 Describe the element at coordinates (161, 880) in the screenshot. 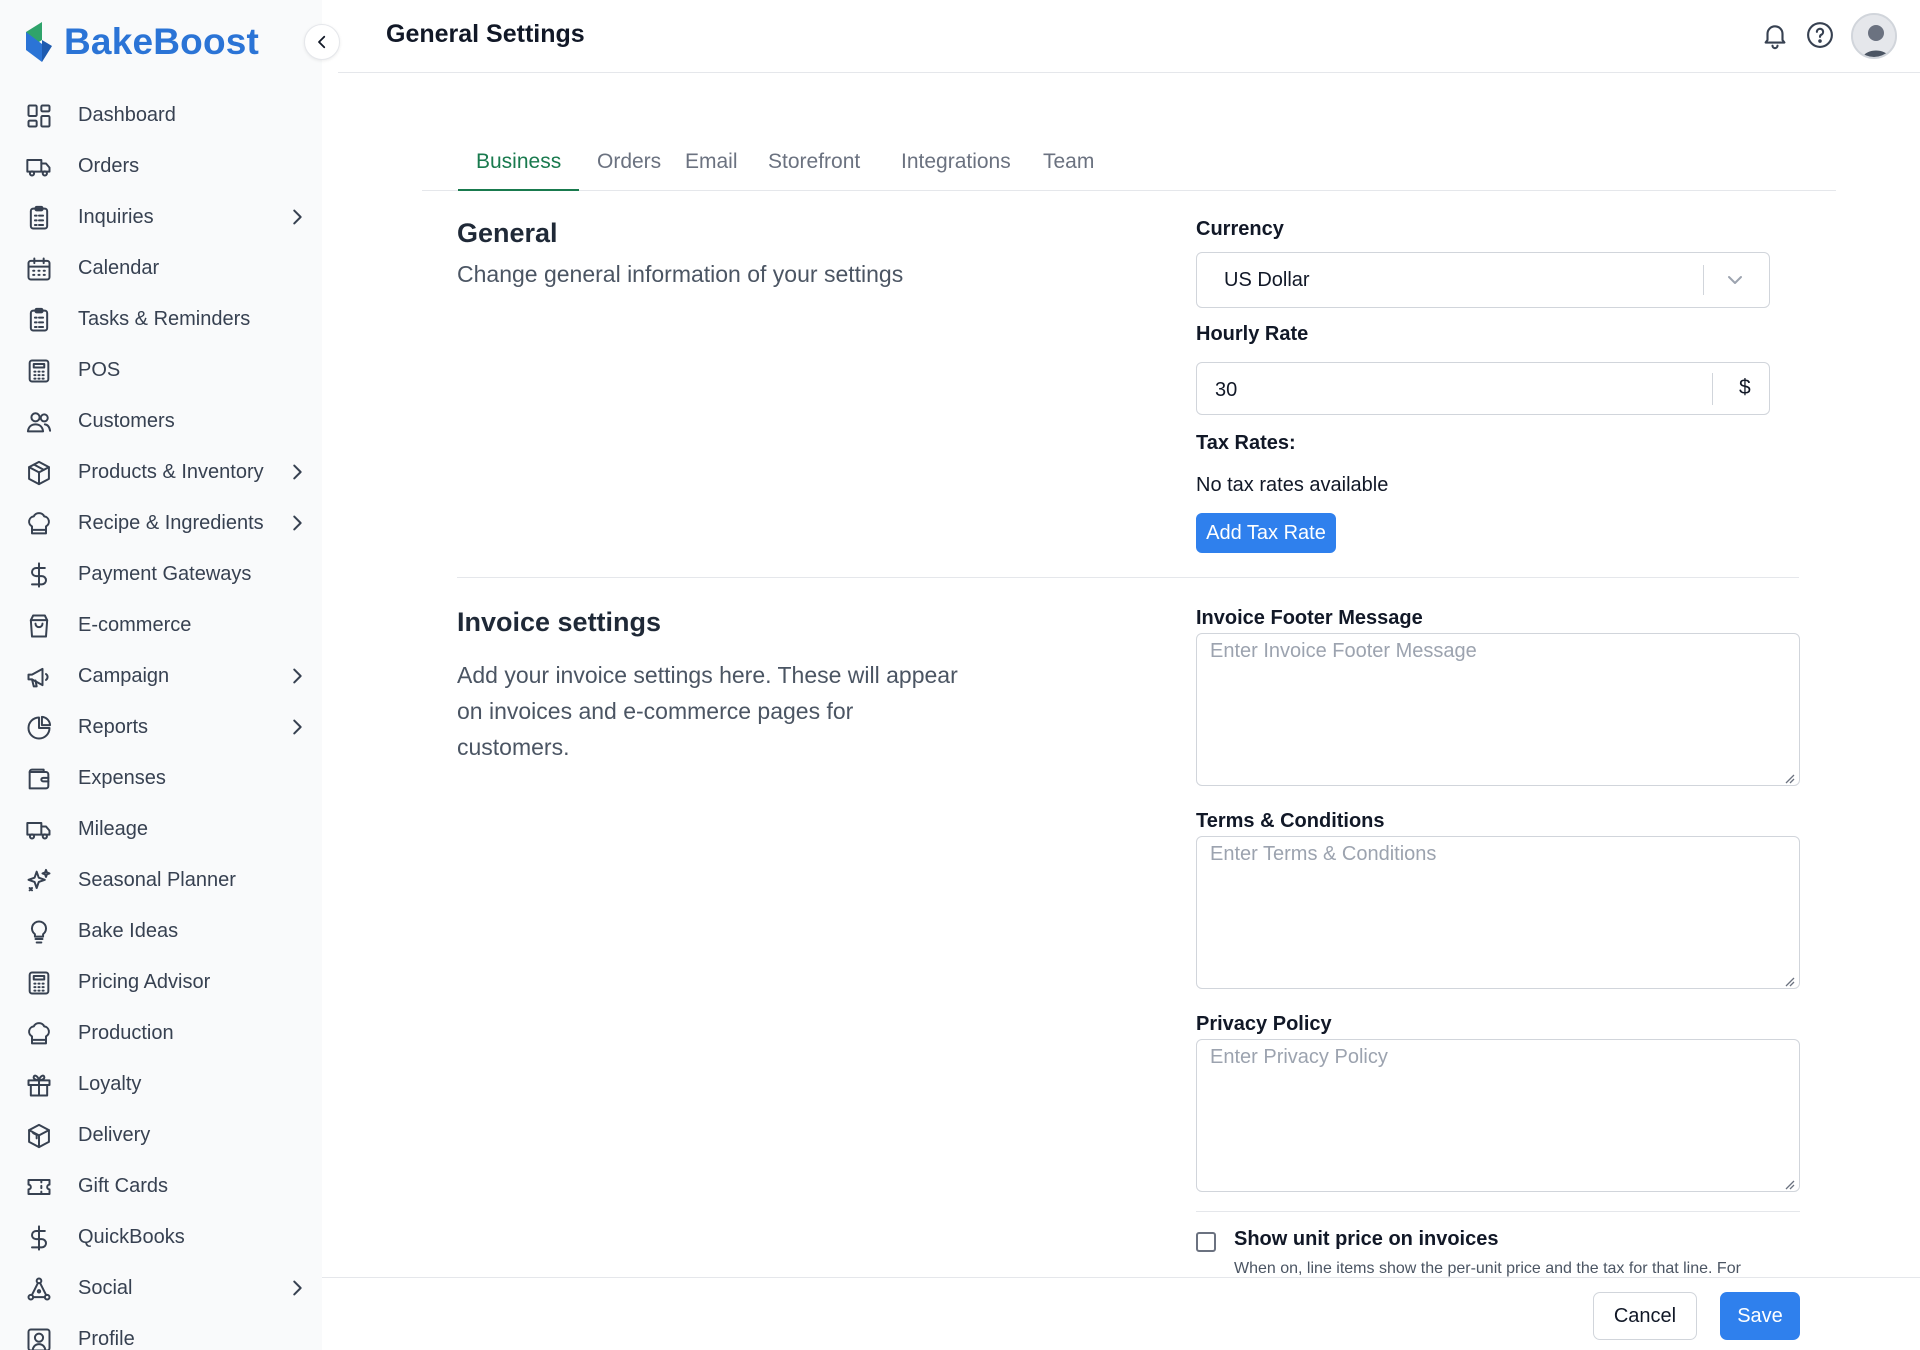

I see `sidebar-item-seasonal-planner: Seasonal Planner` at that location.